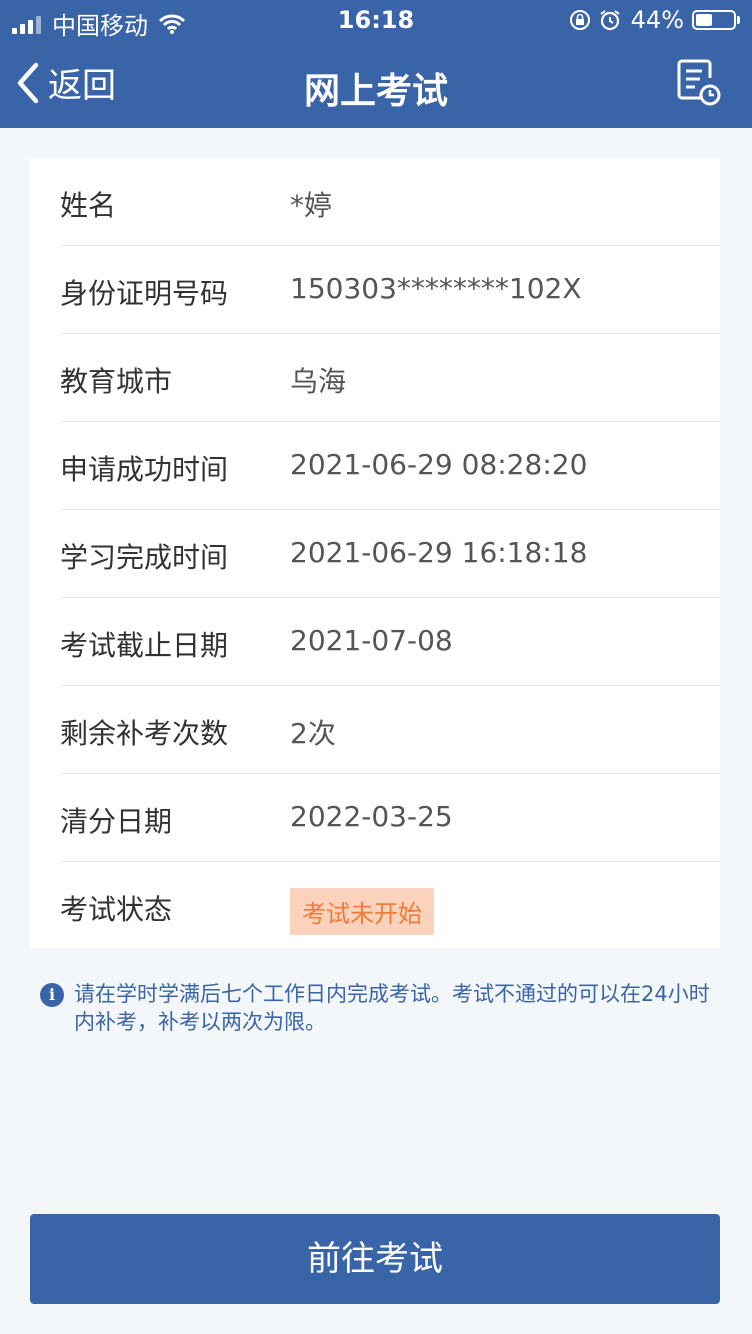 This screenshot has width=752, height=1334. I want to click on row-value: 2次, so click(313, 733).